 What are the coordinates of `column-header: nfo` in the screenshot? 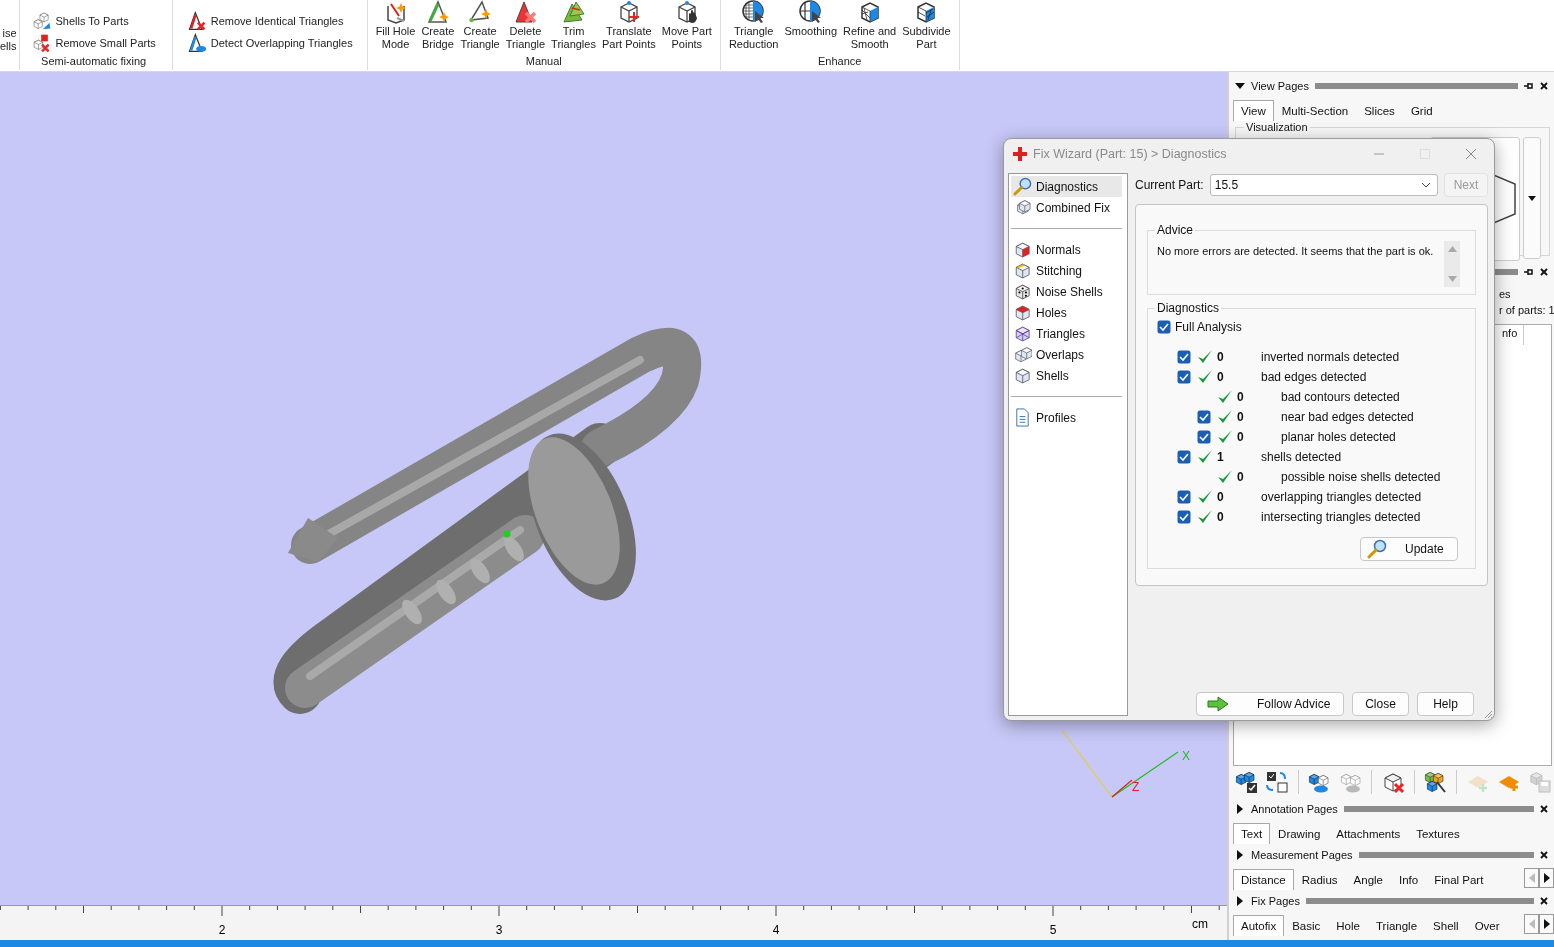 It's located at (1512, 335).